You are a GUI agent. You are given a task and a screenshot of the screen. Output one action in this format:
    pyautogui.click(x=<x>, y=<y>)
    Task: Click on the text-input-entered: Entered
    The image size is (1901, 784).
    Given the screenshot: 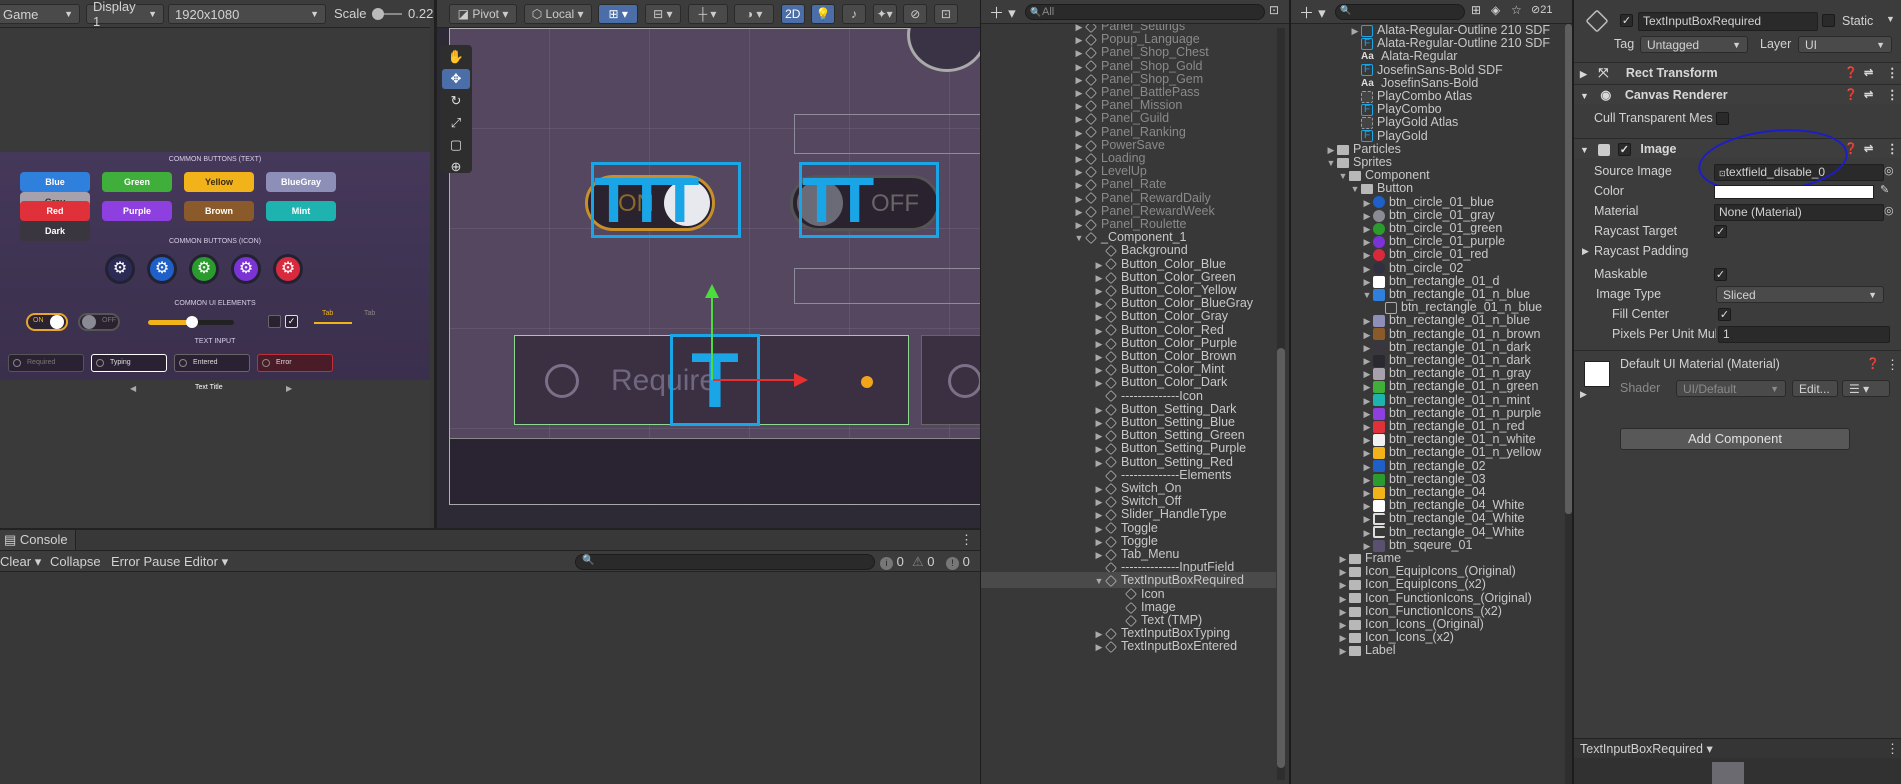 What is the action you would take?
    pyautogui.click(x=212, y=363)
    